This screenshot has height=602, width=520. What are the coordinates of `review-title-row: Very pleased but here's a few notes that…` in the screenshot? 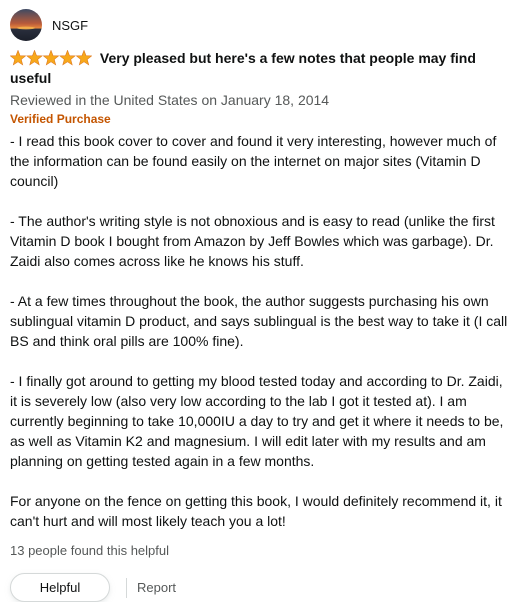 It's located at (260, 68).